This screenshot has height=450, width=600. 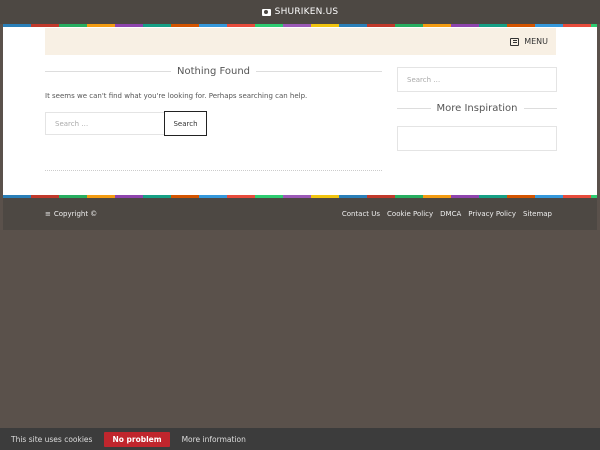 I want to click on nothing-found-heading: Nothing Found, so click(x=213, y=71).